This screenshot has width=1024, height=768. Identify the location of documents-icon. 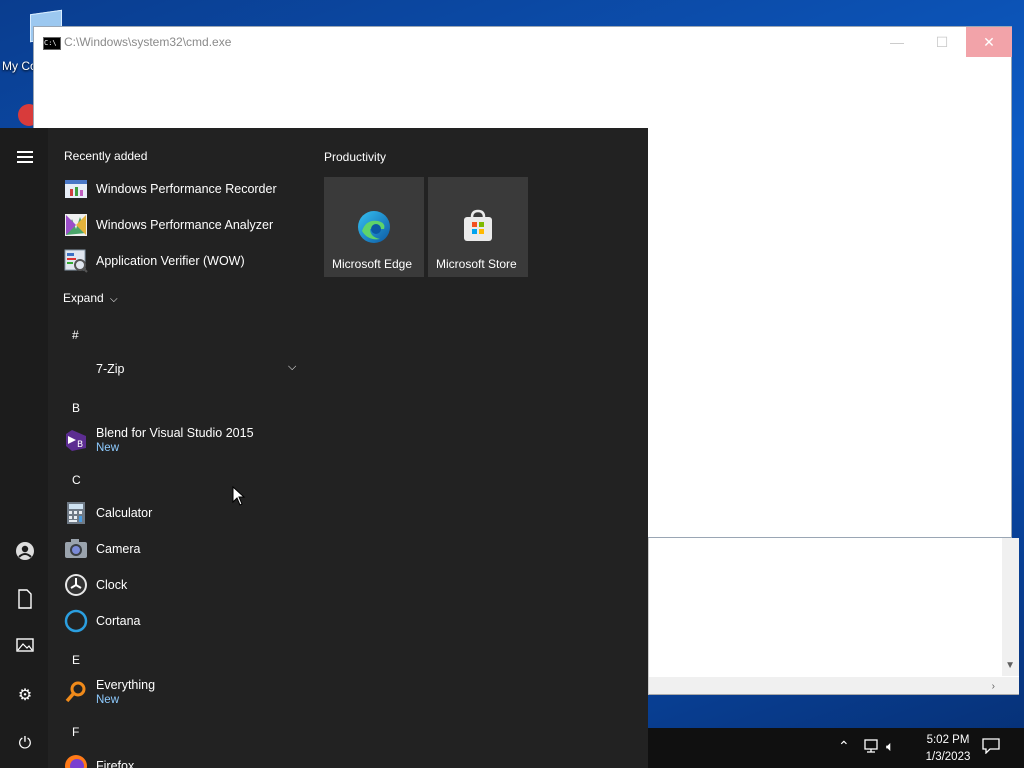
(25, 600).